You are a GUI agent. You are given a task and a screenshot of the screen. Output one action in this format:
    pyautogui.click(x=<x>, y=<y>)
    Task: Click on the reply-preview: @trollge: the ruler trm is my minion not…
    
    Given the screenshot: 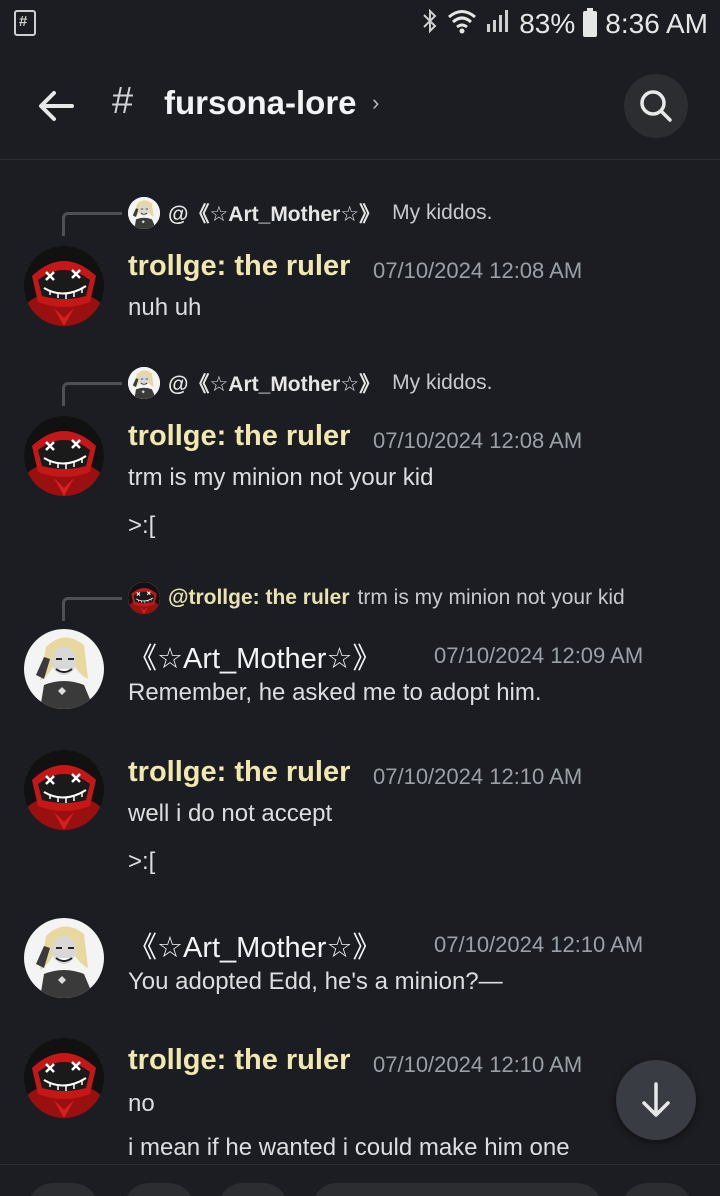 What is the action you would take?
    pyautogui.click(x=376, y=598)
    